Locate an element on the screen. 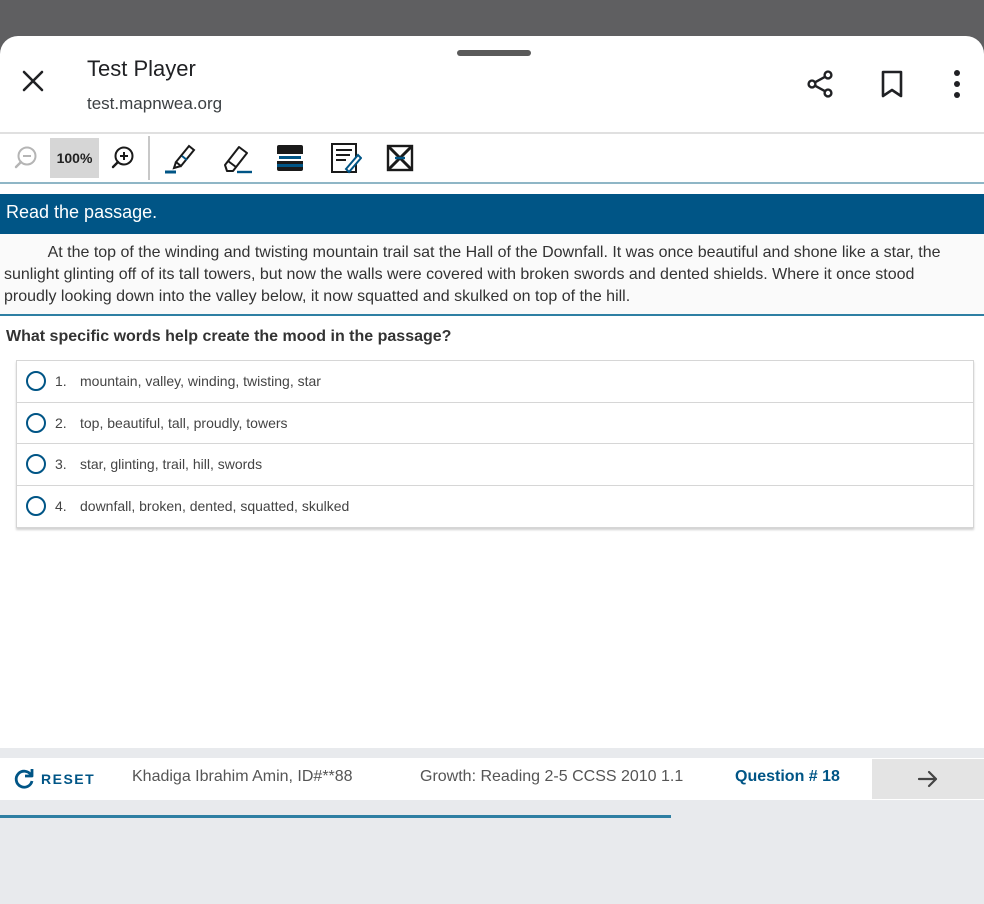  toolbar-divider is located at coordinates (149, 158).